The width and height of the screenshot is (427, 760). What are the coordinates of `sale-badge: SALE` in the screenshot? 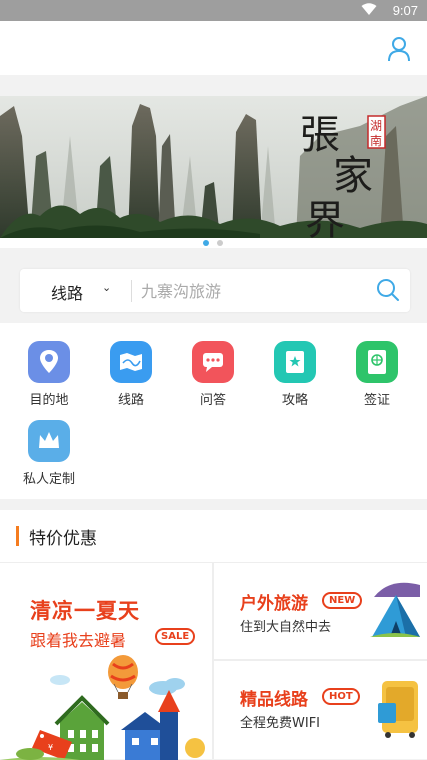 It's located at (175, 636).